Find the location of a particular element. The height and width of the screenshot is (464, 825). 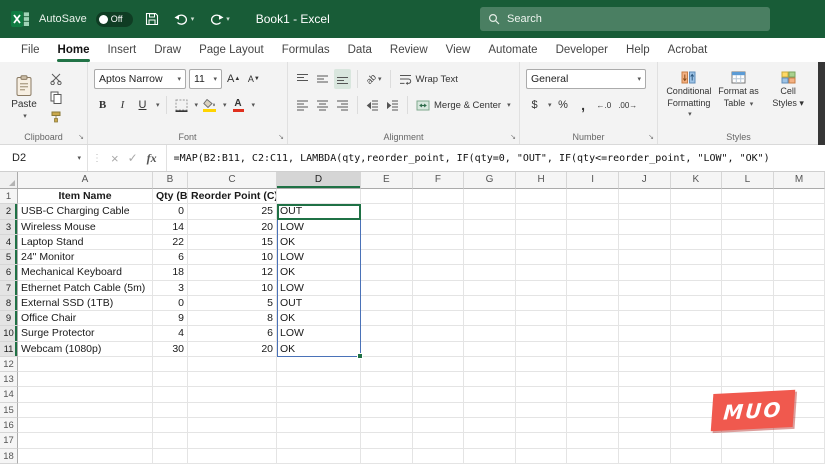

column-header-K: K is located at coordinates (696, 180).